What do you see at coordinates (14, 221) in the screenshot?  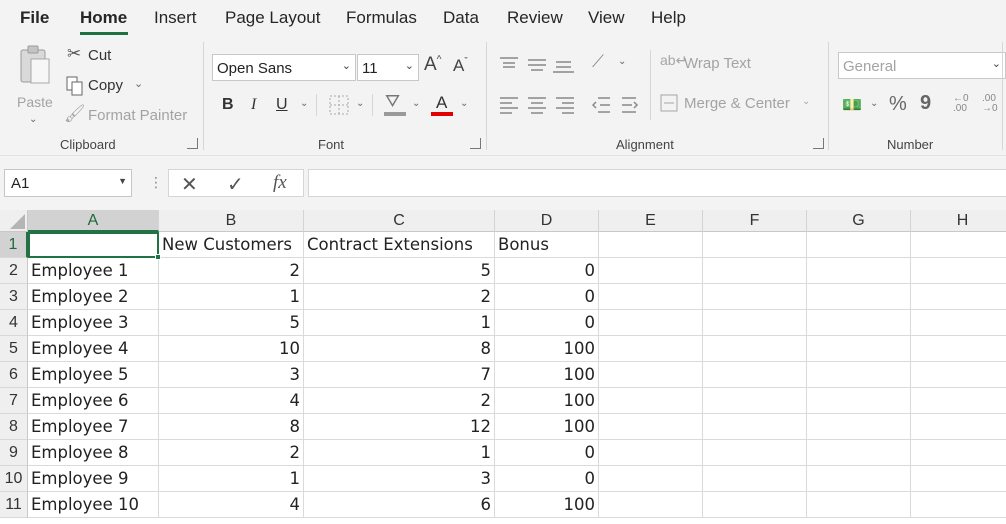 I see `select-all-button` at bounding box center [14, 221].